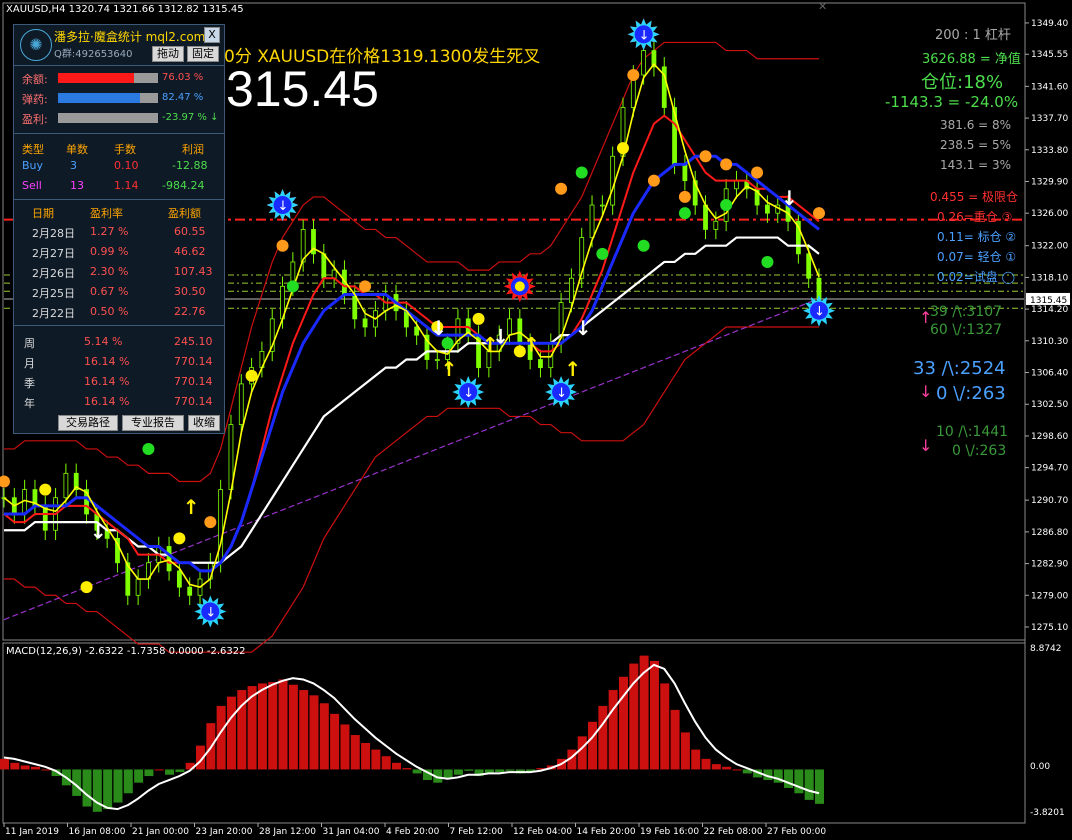 The width and height of the screenshot is (1072, 840). What do you see at coordinates (500, 336) in the screenshot?
I see `sell-arrow-icon: ↓` at bounding box center [500, 336].